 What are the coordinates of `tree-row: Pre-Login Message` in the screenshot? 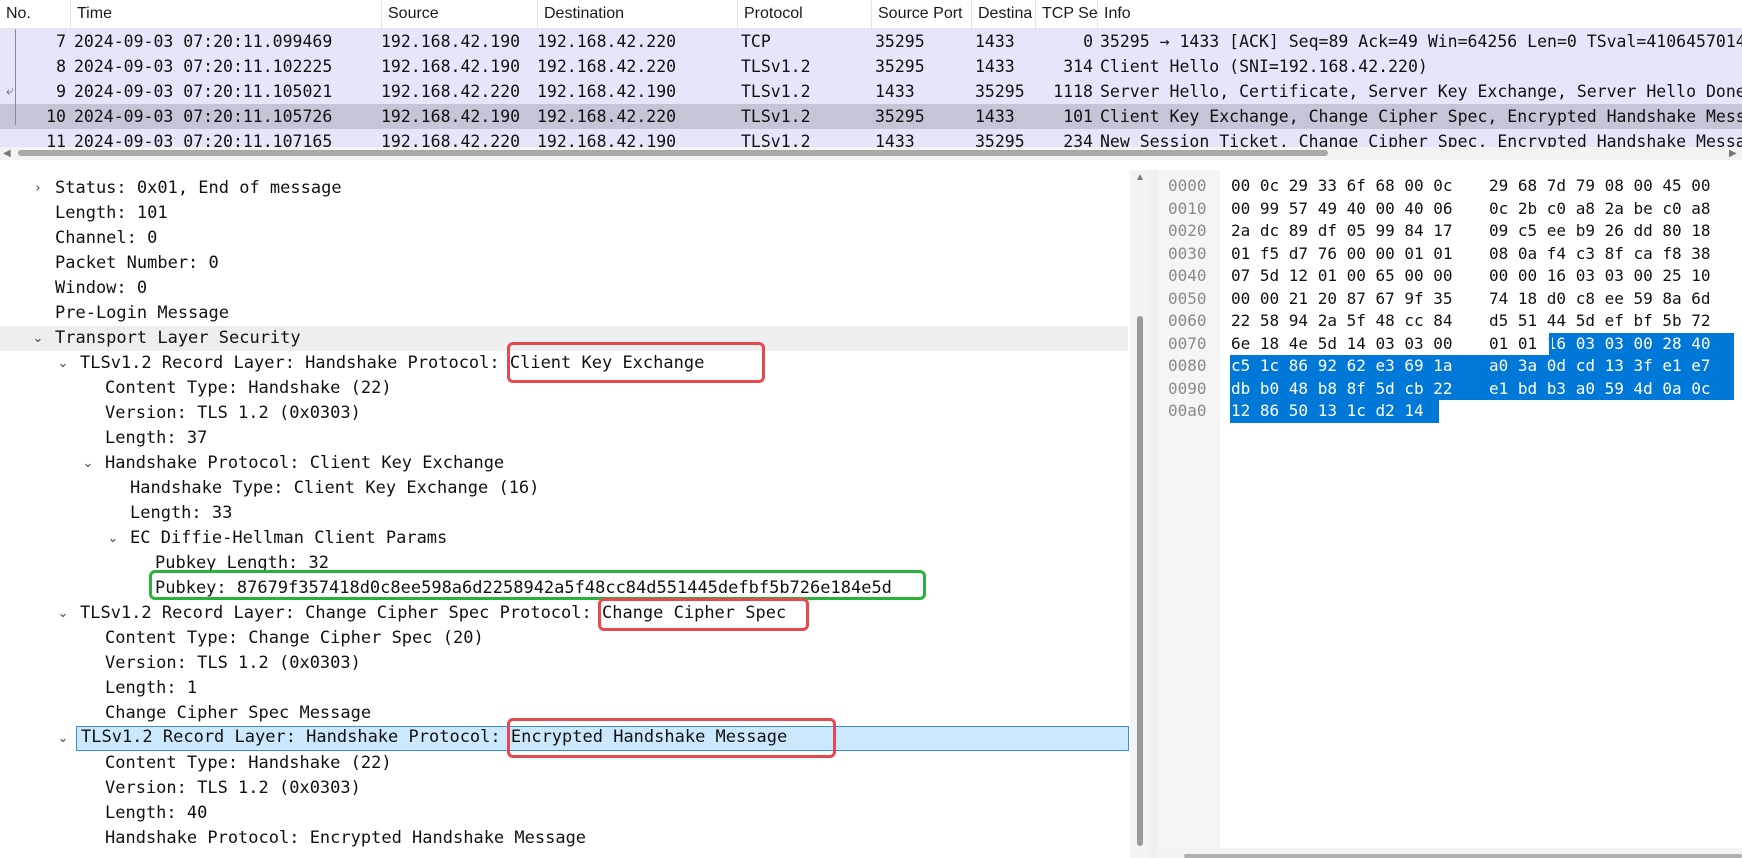 It's located at (565, 313).